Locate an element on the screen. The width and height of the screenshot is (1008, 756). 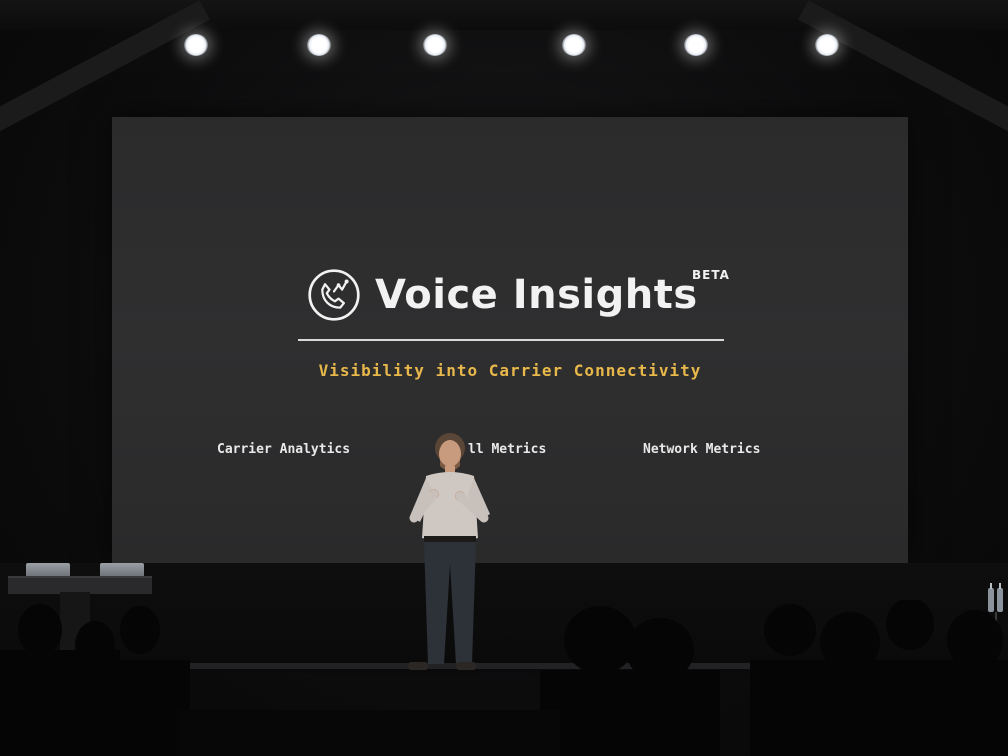
beta-badge: BETA is located at coordinates (711, 275).